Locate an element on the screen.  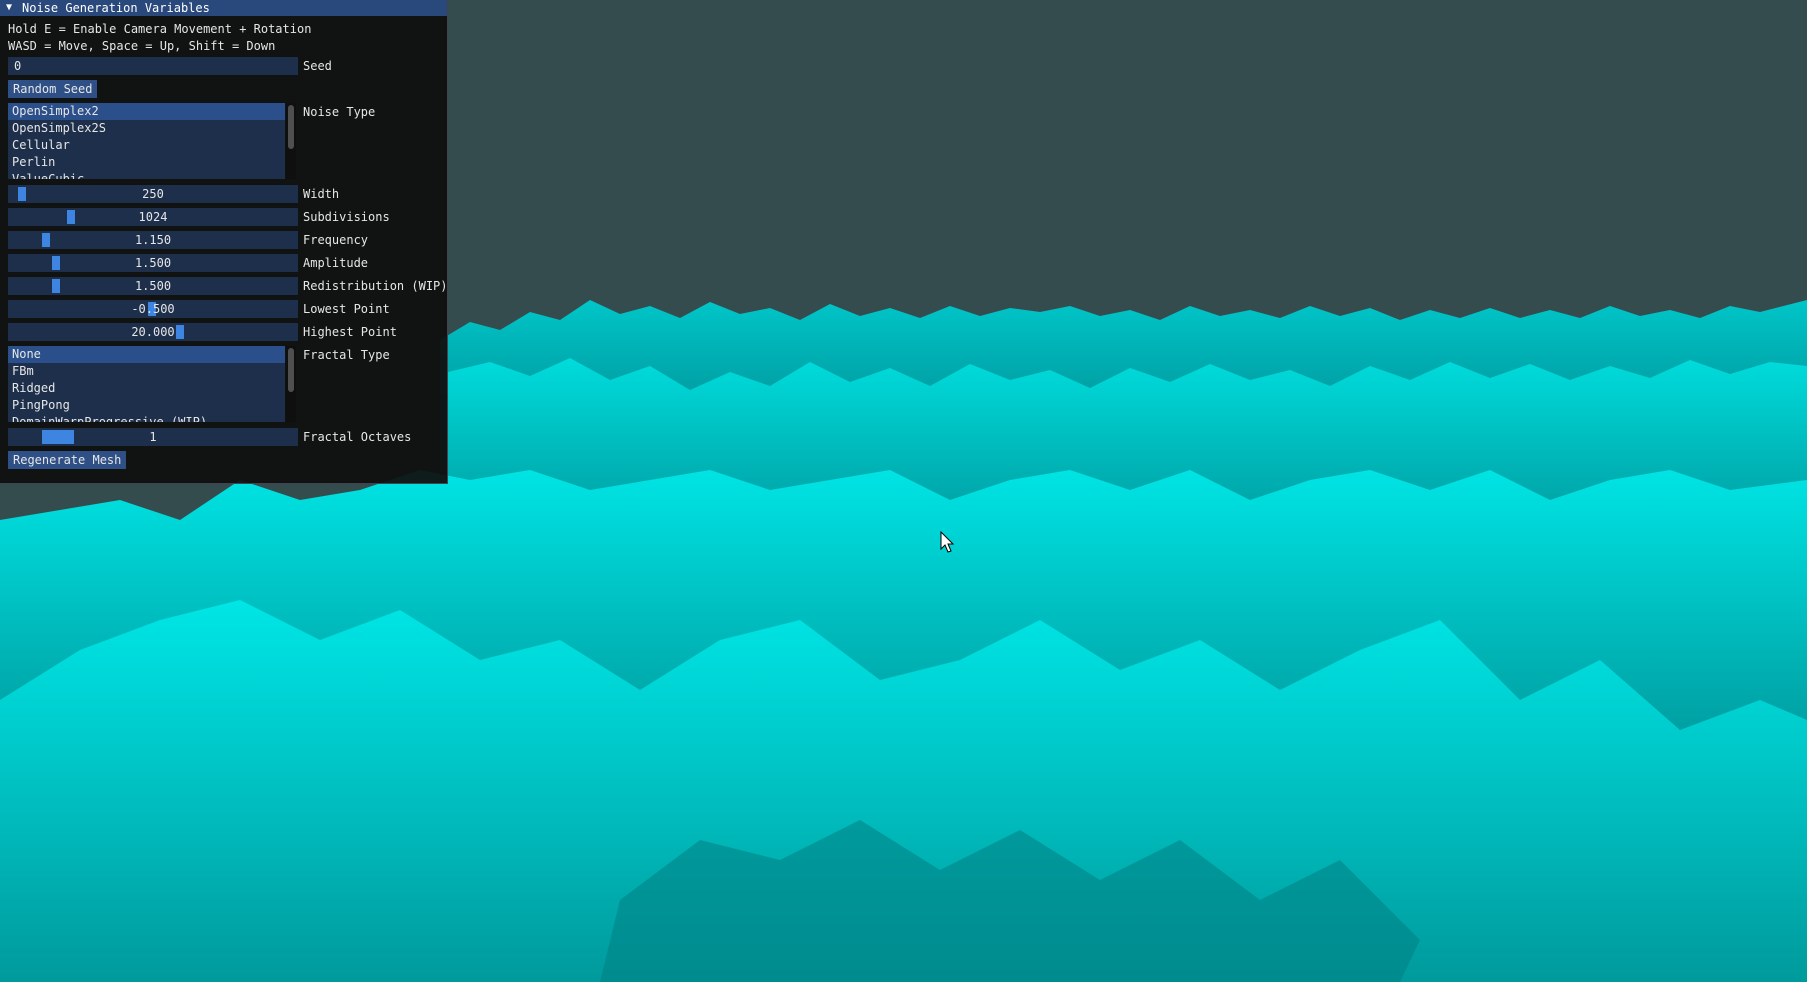
amplitude-slider: 1.500 is located at coordinates (153, 263).